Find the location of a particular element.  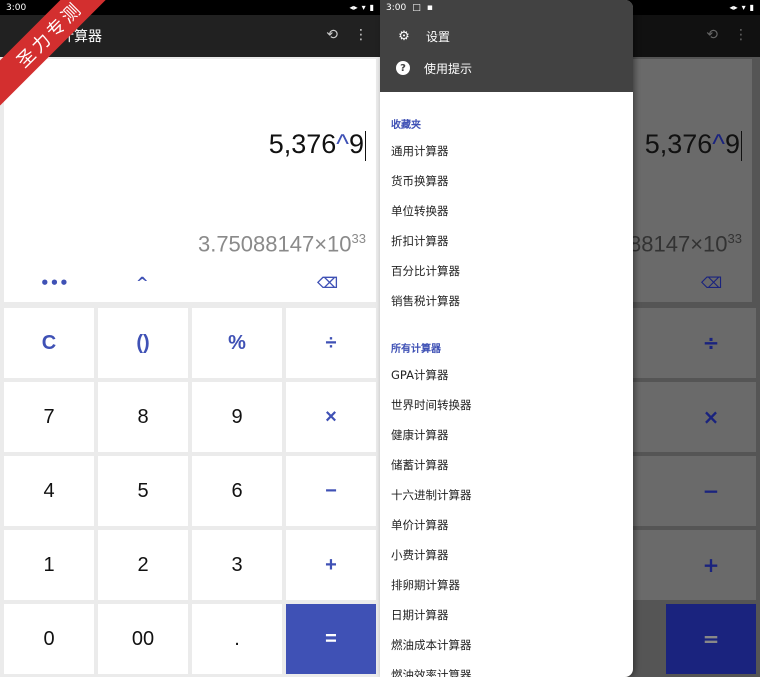

digit-6-button: 6 is located at coordinates (237, 491).